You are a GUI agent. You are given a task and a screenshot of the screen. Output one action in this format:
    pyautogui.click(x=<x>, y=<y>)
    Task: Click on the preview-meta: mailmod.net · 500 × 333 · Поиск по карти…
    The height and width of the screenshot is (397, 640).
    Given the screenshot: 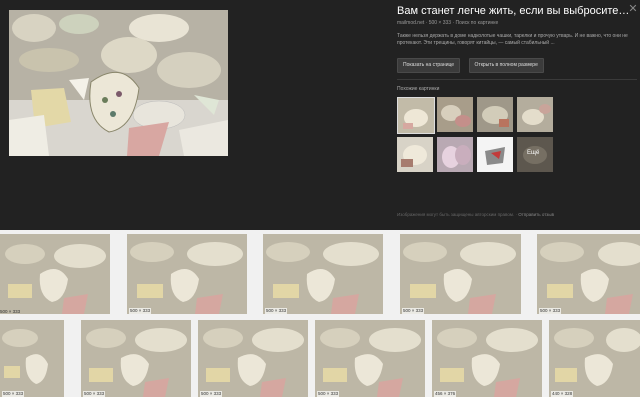 What is the action you would take?
    pyautogui.click(x=448, y=23)
    